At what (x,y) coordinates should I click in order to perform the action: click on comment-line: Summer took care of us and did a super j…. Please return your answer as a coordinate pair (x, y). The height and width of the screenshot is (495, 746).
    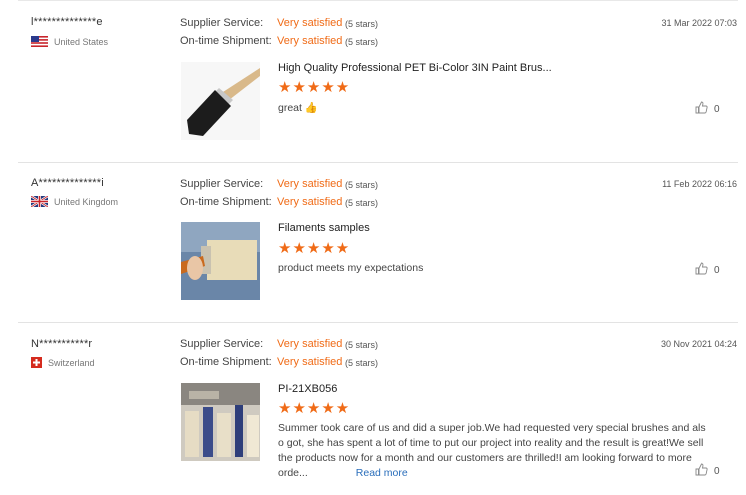
    Looking at the image, I should click on (492, 428).